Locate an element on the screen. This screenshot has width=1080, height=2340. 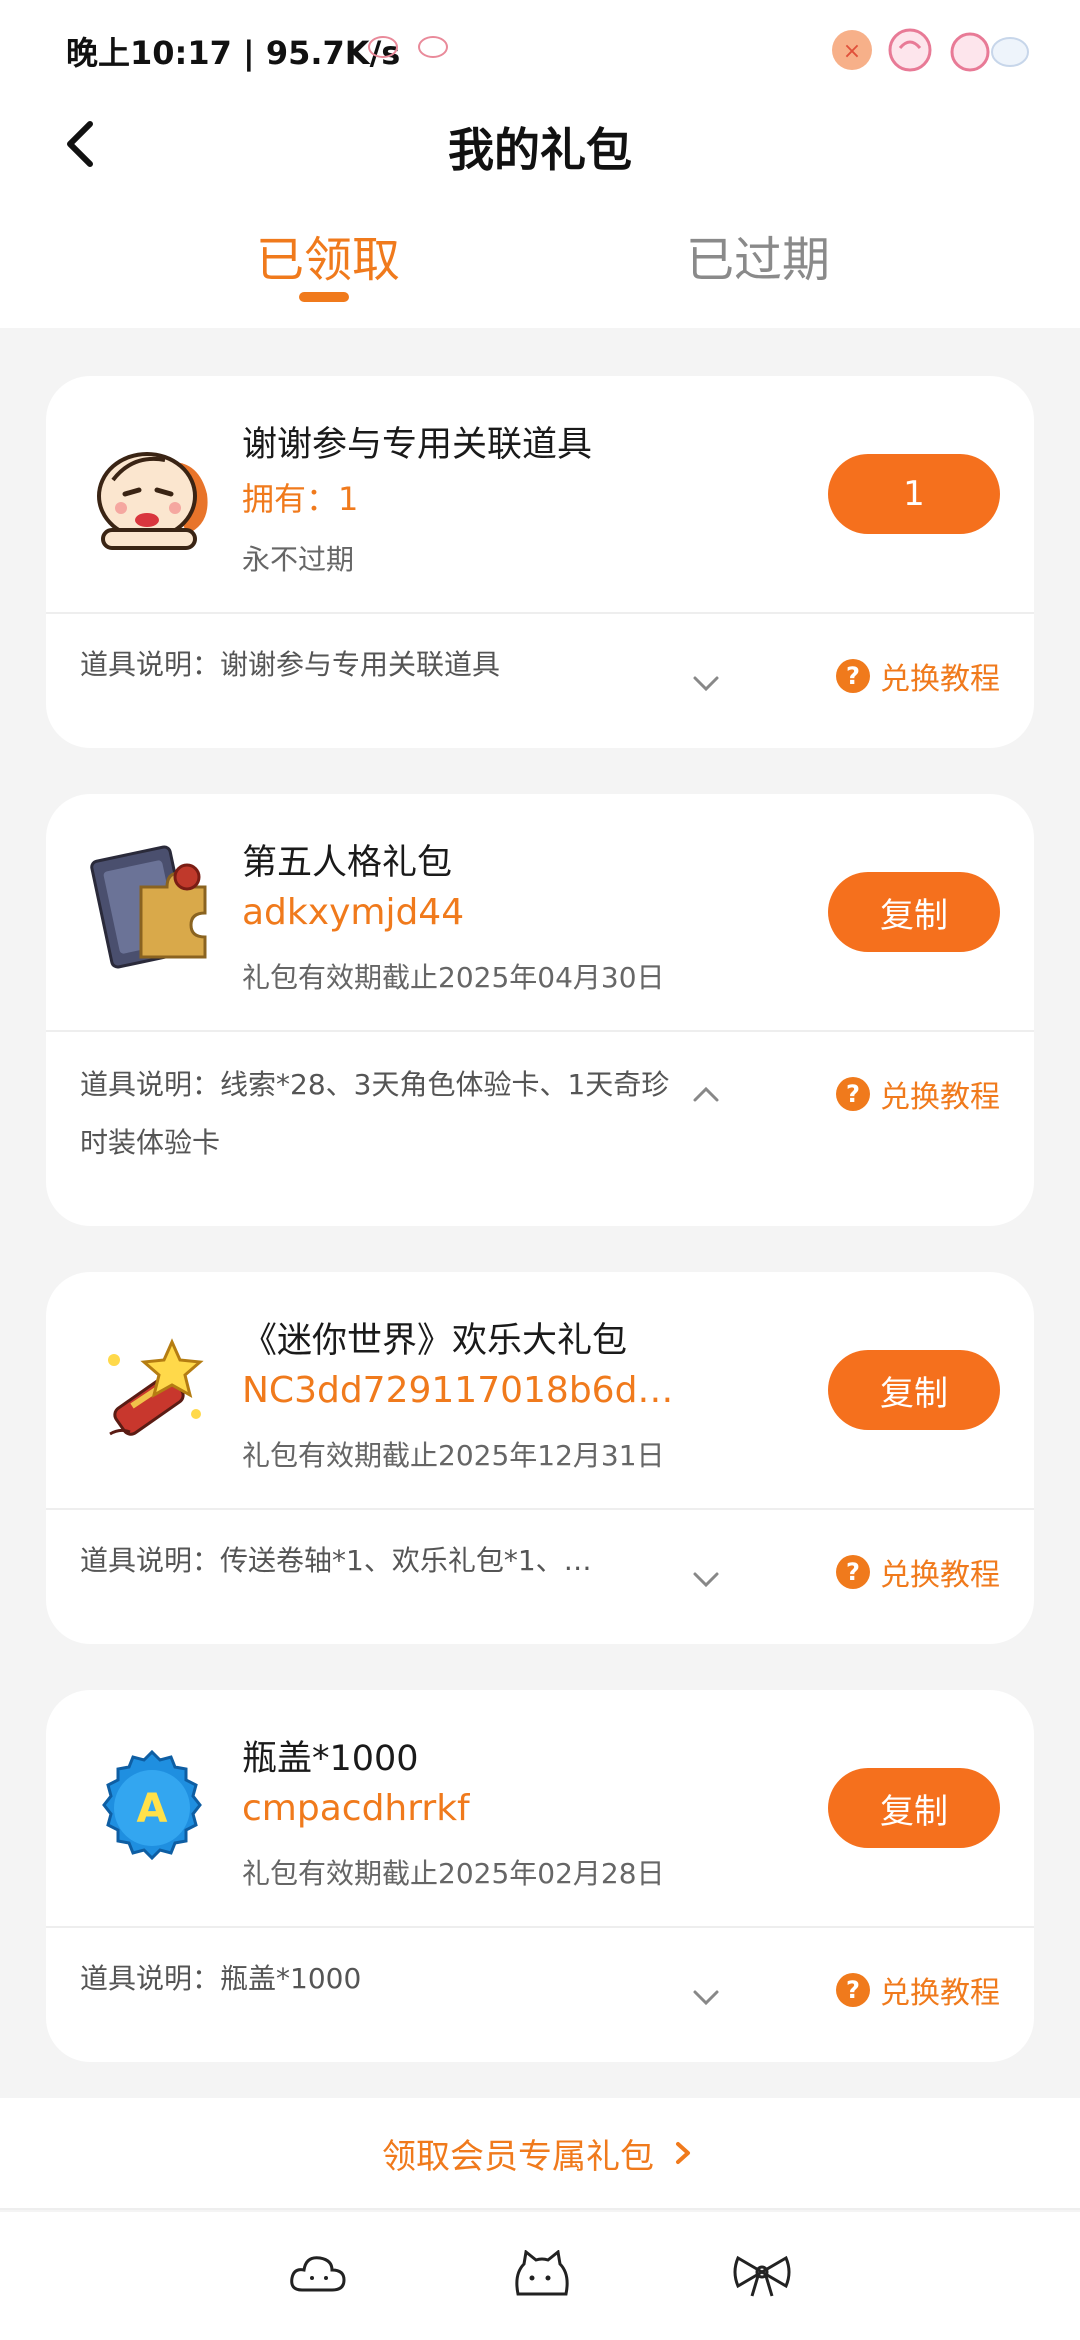
member-gift-bar: 领取会员专属礼包 is located at coordinates (540, 2154).